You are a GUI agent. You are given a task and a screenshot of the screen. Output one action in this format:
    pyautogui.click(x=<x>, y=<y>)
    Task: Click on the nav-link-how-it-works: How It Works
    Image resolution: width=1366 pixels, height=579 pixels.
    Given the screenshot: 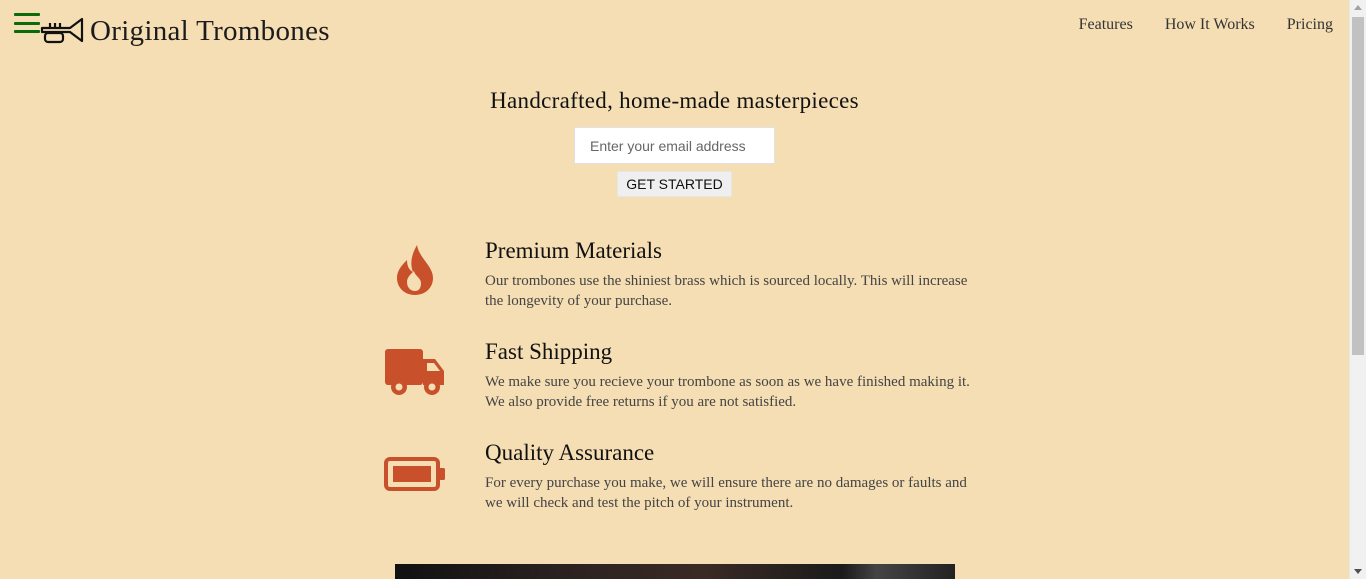 What is the action you would take?
    pyautogui.click(x=1210, y=25)
    